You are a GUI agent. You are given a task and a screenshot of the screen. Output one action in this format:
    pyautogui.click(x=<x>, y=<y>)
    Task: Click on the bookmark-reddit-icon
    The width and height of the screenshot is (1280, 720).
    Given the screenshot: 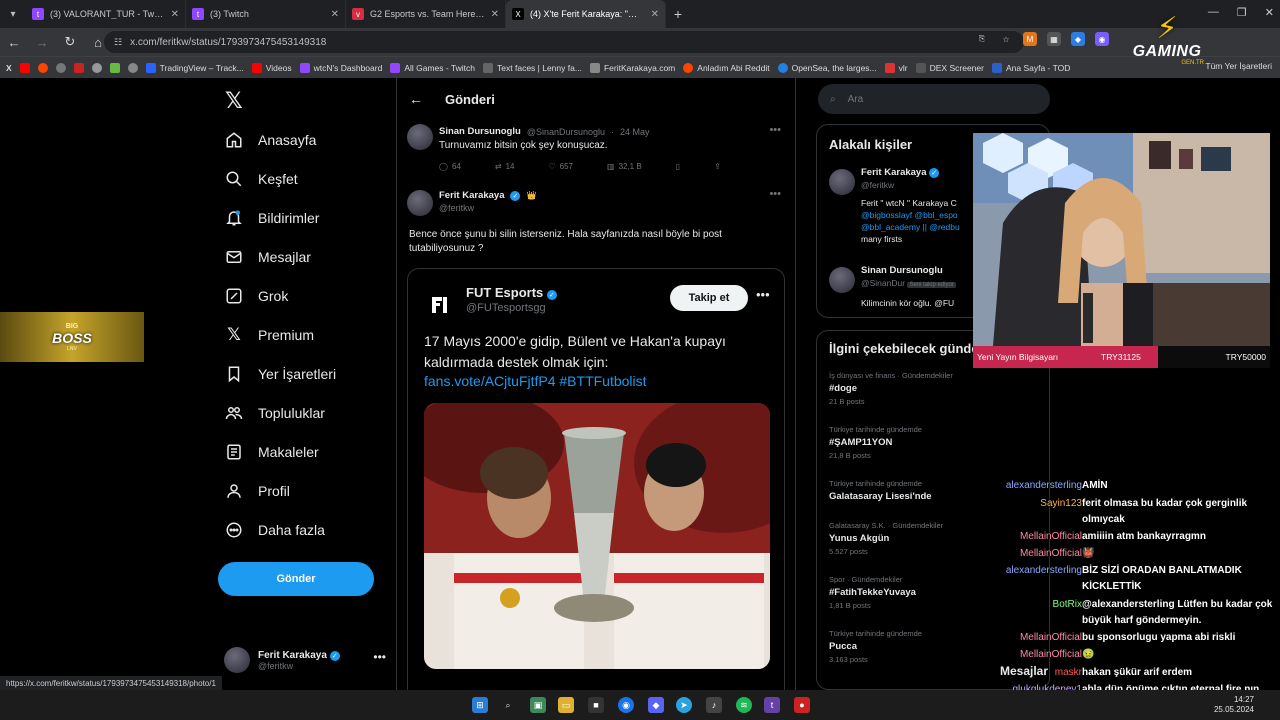 What is the action you would take?
    pyautogui.click(x=42, y=67)
    